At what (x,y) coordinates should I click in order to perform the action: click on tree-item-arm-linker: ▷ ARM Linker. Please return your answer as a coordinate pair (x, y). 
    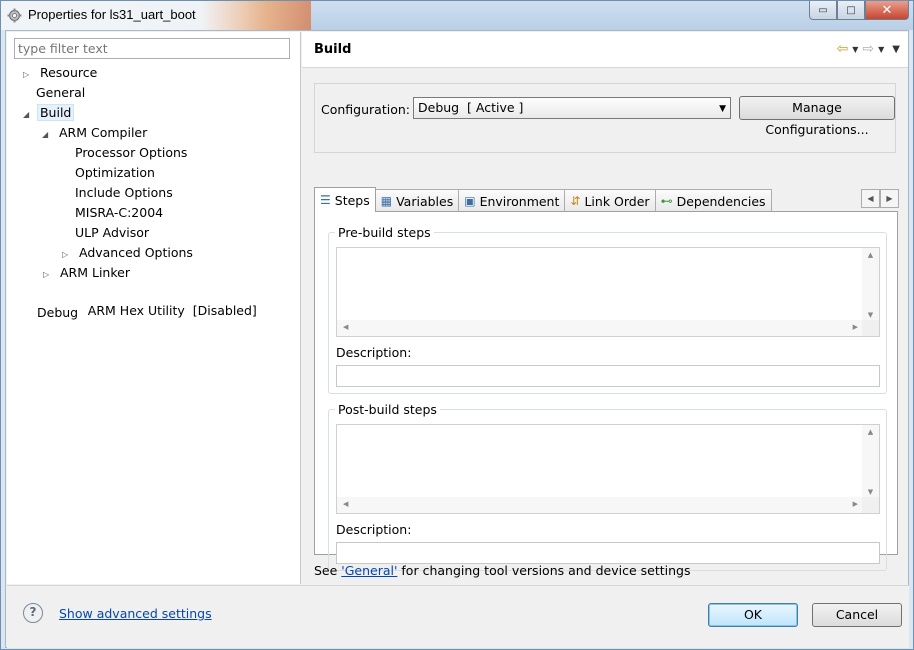
    Looking at the image, I should click on (88, 273).